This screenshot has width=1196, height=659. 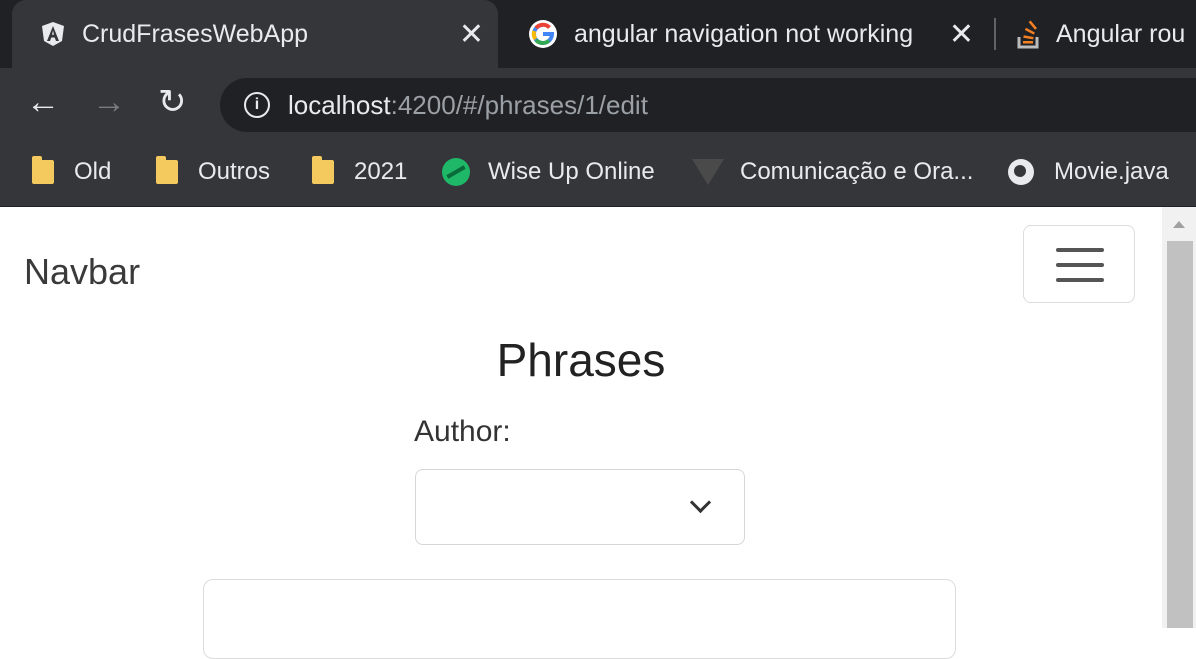 What do you see at coordinates (1180, 434) in the screenshot?
I see `scrollbar-thumb` at bounding box center [1180, 434].